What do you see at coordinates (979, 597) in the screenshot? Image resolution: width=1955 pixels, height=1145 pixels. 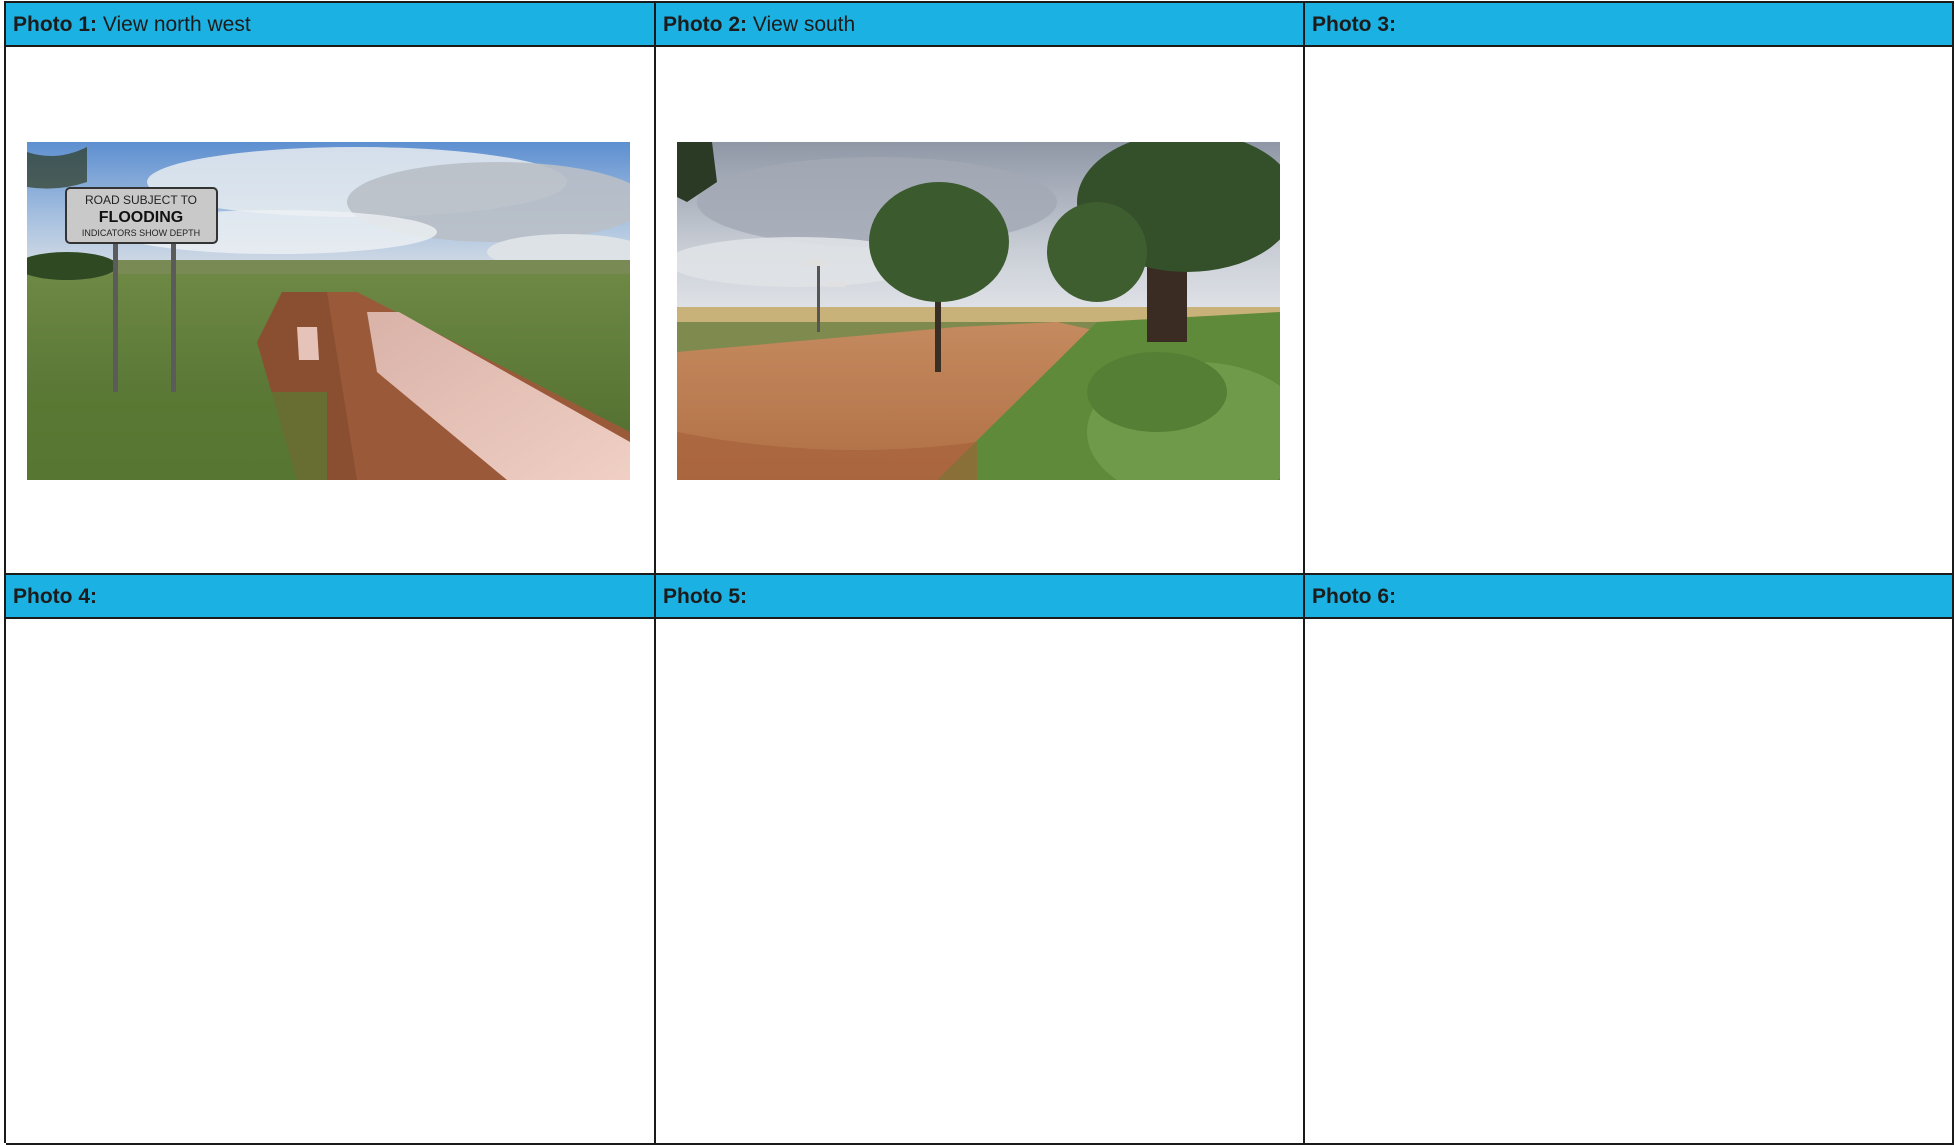 I see `photo-5-header: Photo 5:` at bounding box center [979, 597].